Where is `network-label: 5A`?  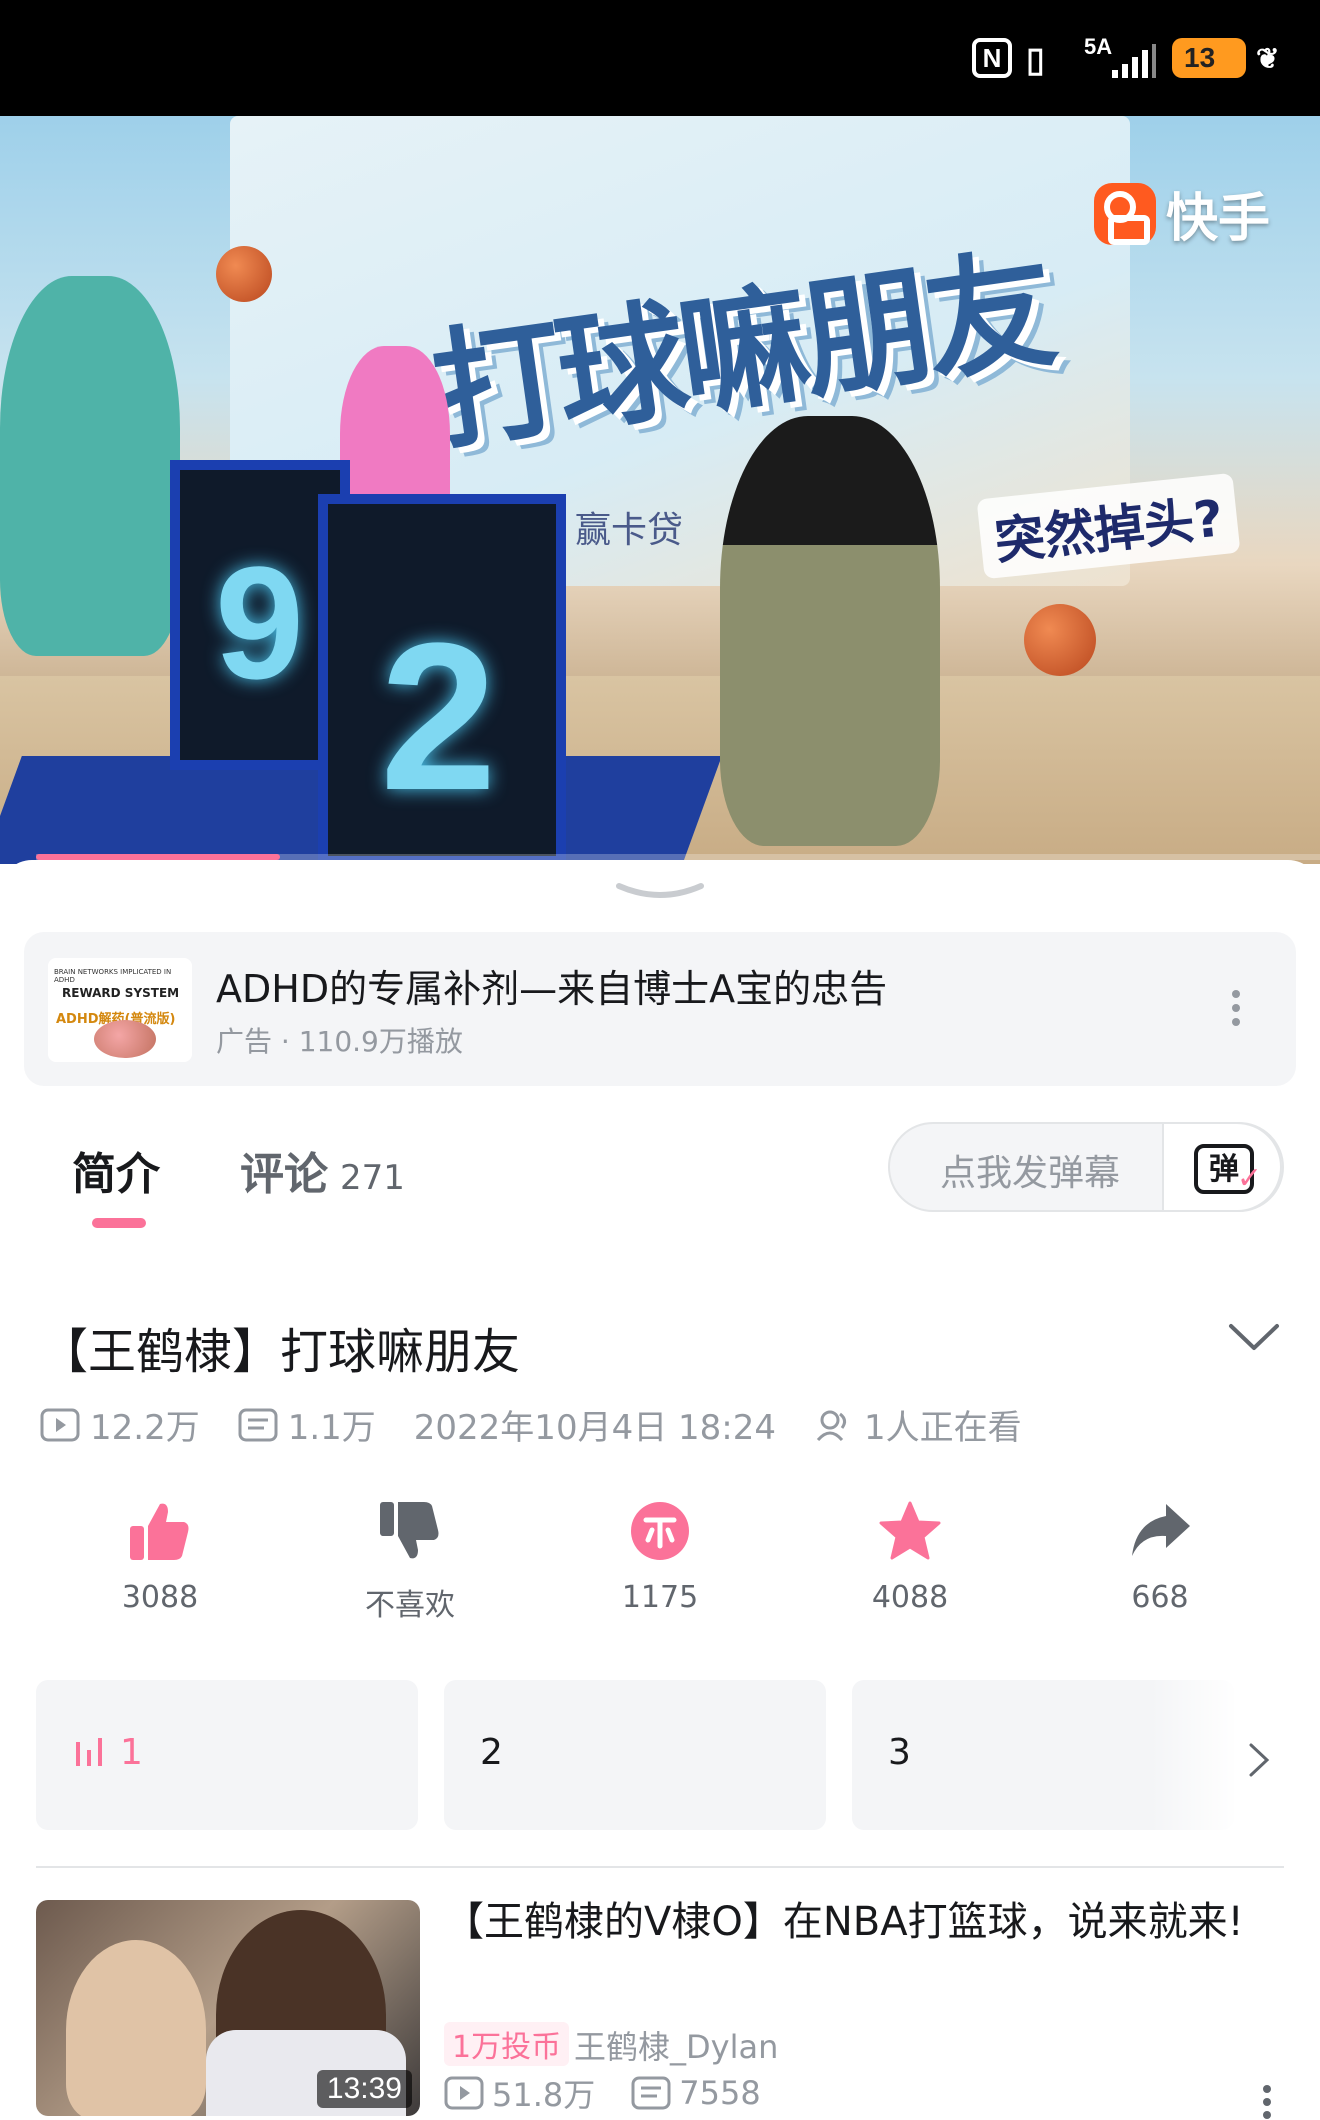
network-label: 5A is located at coordinates (1098, 46).